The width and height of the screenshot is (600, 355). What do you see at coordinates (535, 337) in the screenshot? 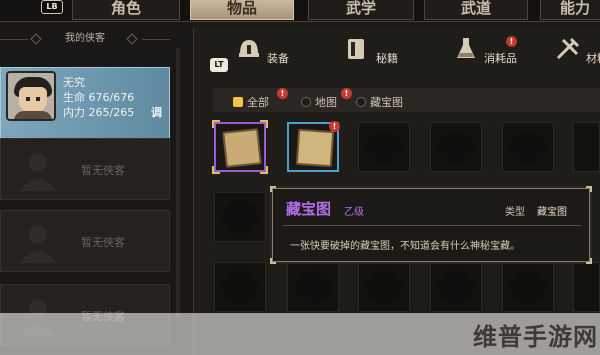
I see `watermark-text: 维普手游网` at bounding box center [535, 337].